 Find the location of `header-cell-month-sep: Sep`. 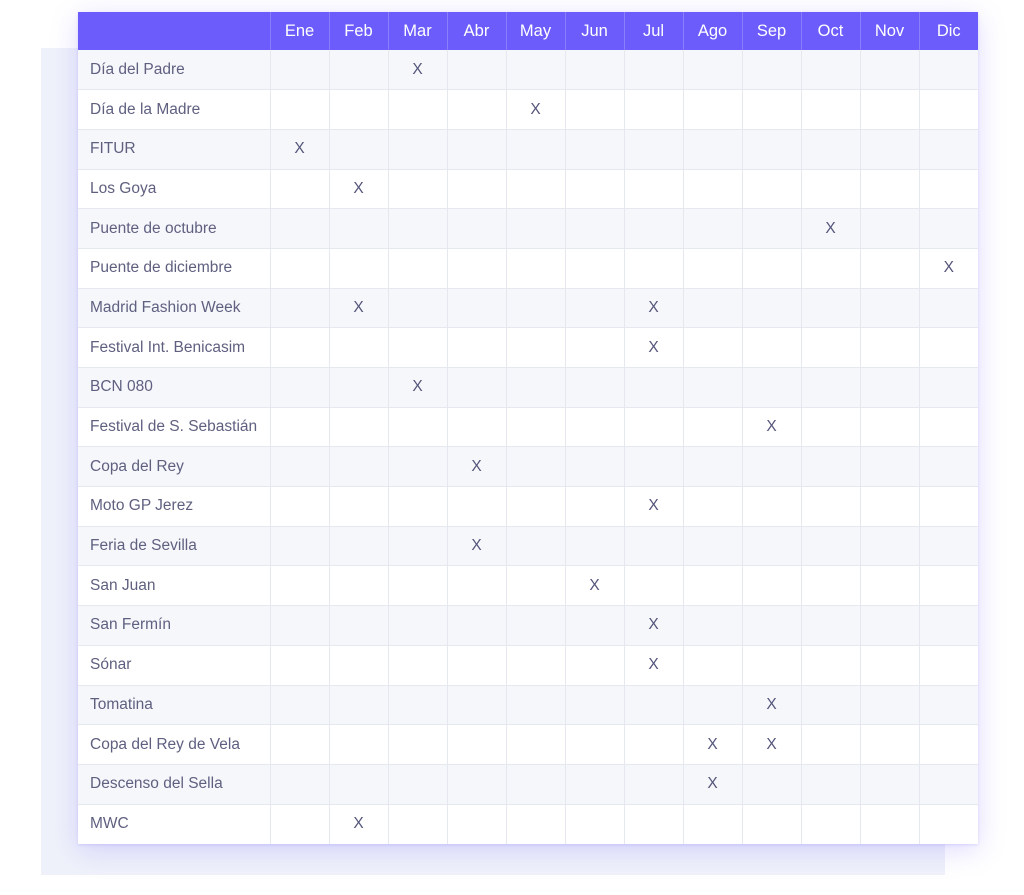

header-cell-month-sep: Sep is located at coordinates (772, 31).